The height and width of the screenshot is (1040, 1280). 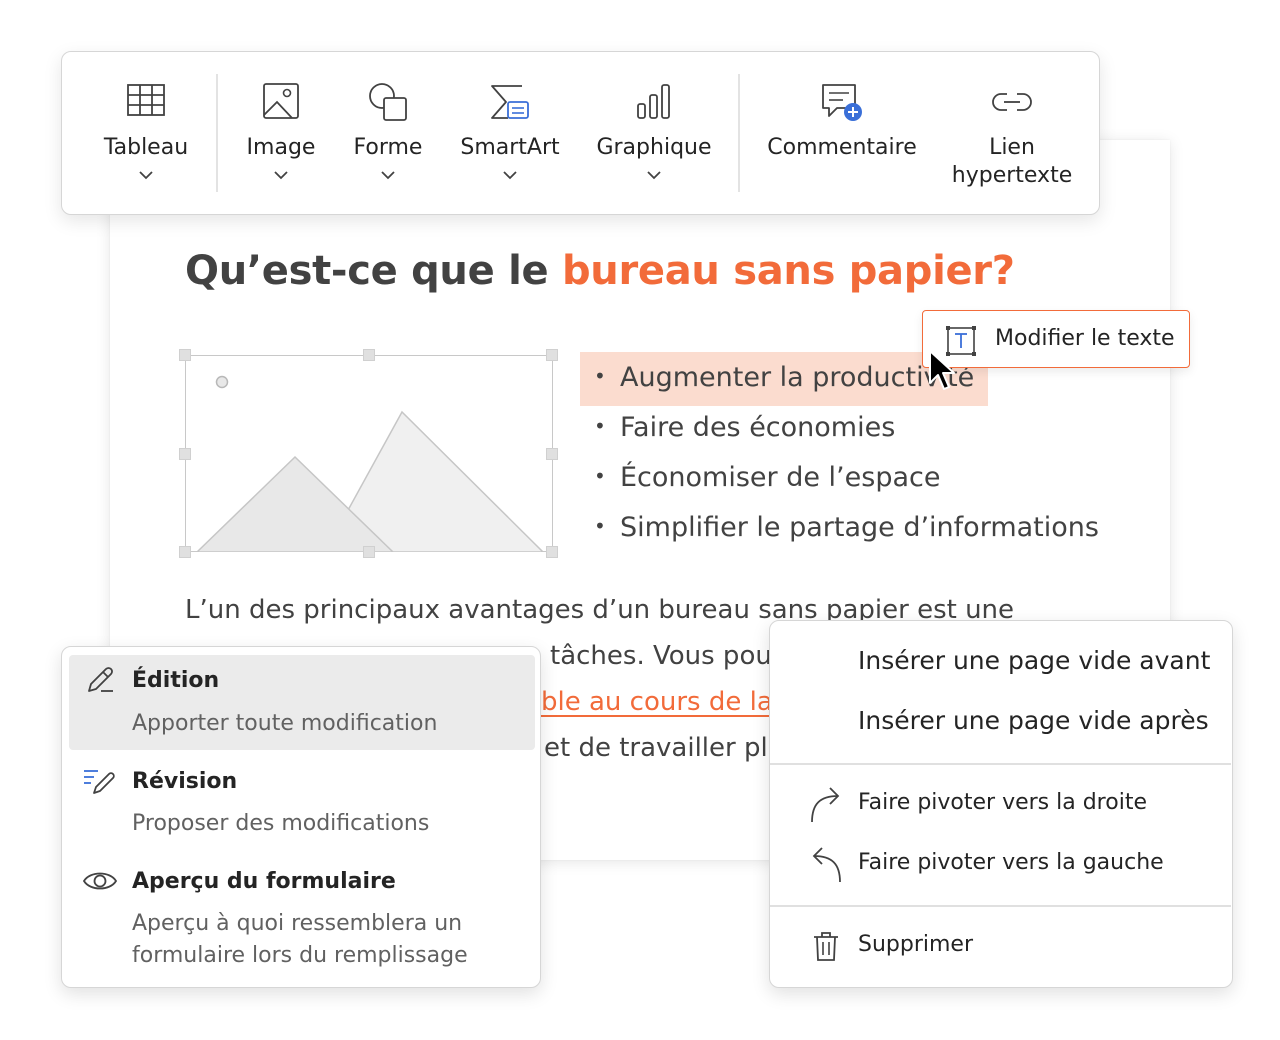 I want to click on shapes-button: Forme, so click(x=388, y=137).